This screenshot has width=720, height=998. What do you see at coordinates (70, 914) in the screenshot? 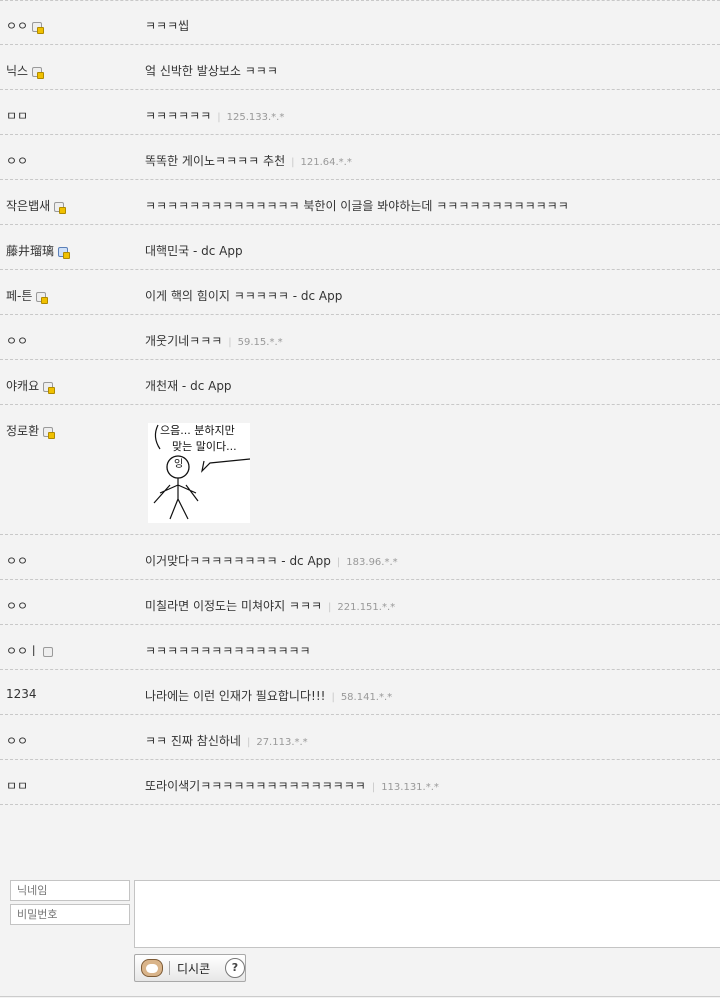
I see `password-input` at bounding box center [70, 914].